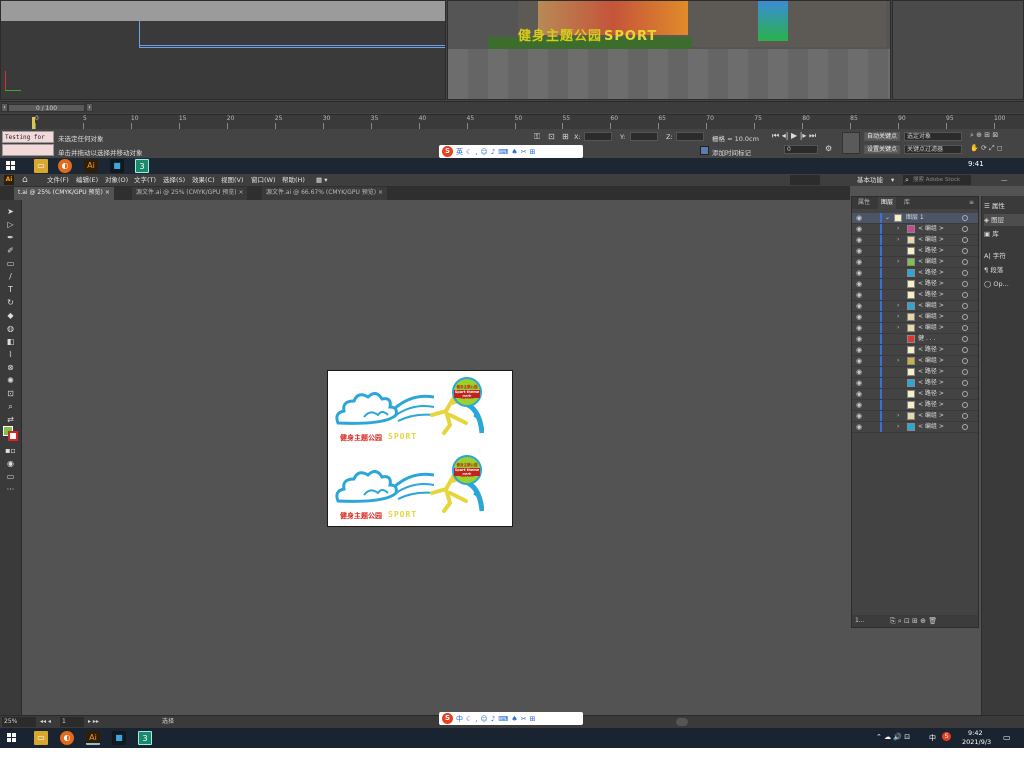 Image resolution: width=1024 pixels, height=768 pixels. Describe the element at coordinates (10, 406) in the screenshot. I see `zoom-tool-icon: ⌕` at that location.